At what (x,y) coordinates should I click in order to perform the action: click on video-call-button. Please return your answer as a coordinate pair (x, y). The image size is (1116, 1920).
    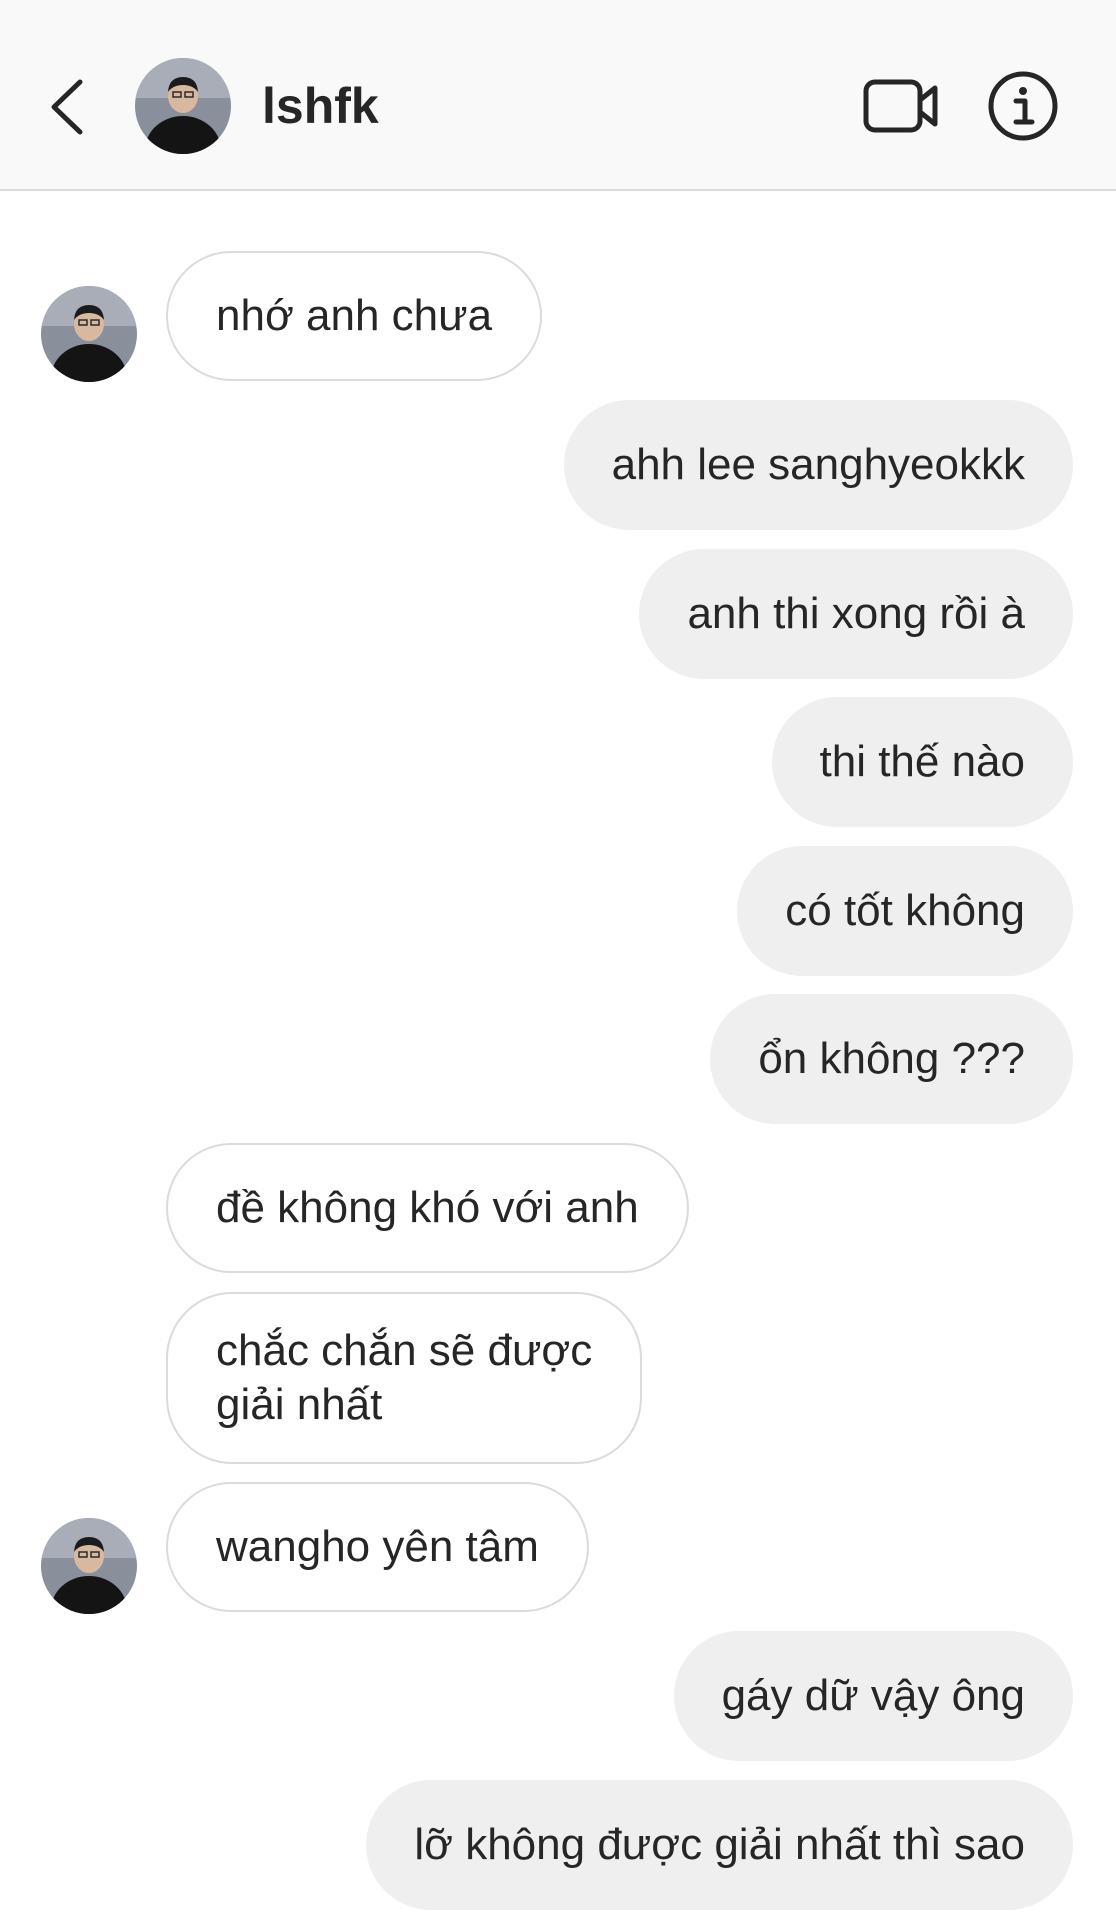
    Looking at the image, I should click on (901, 106).